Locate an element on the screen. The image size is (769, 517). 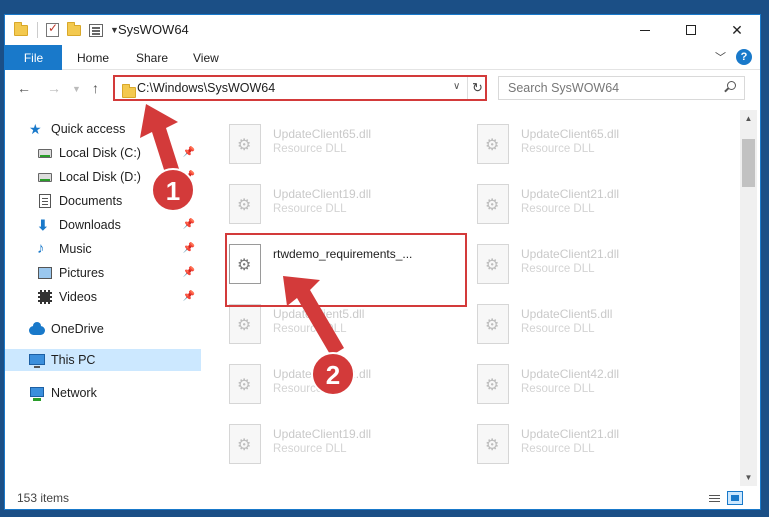
large-icons-view-icon is located at coordinates (735, 498).